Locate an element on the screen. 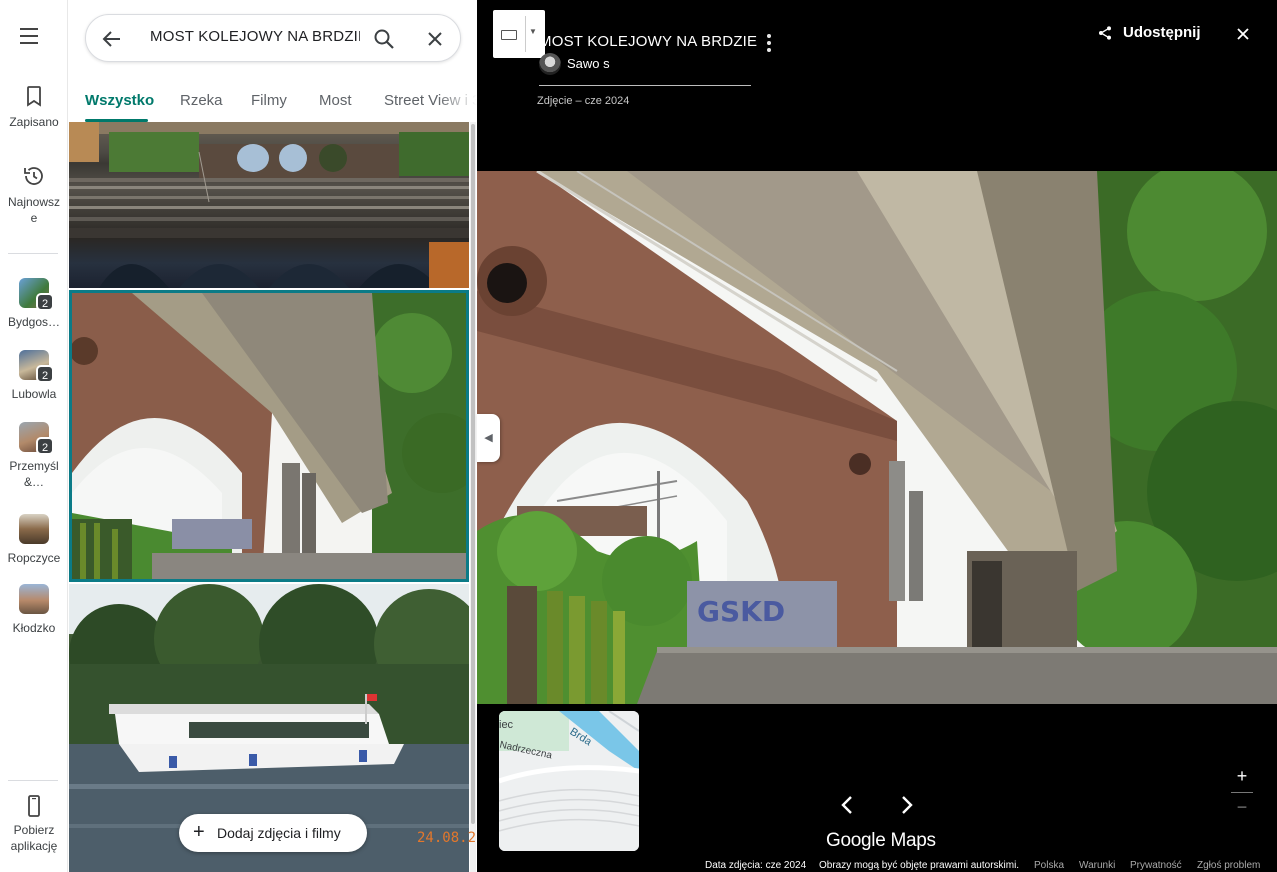 This screenshot has height=872, width=1277. recent-place-ropczyce: Ropczyce is located at coordinates (34, 540).